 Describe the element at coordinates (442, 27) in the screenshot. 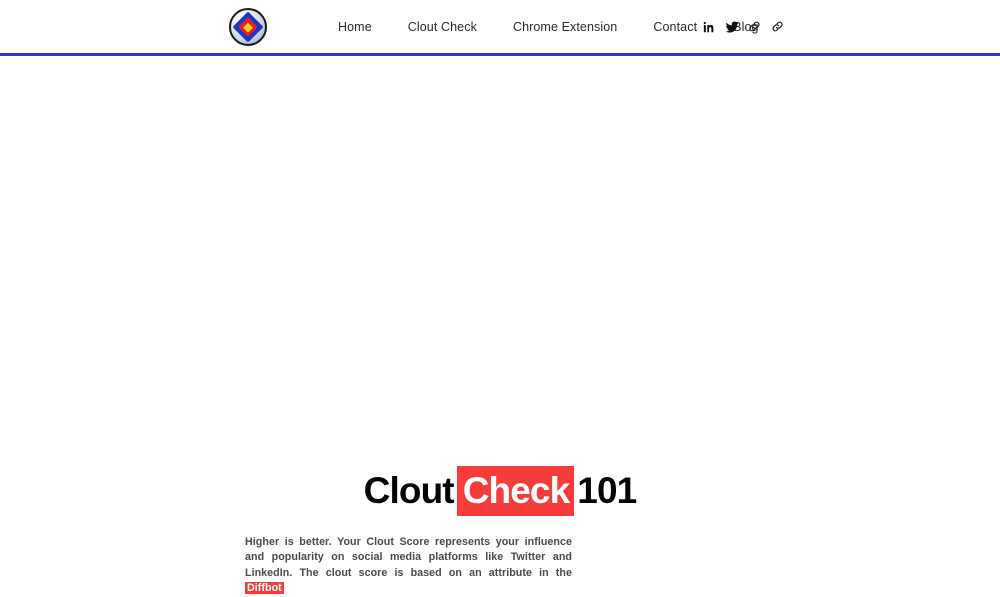

I see `nav-item-clout-check: Clout Check` at that location.